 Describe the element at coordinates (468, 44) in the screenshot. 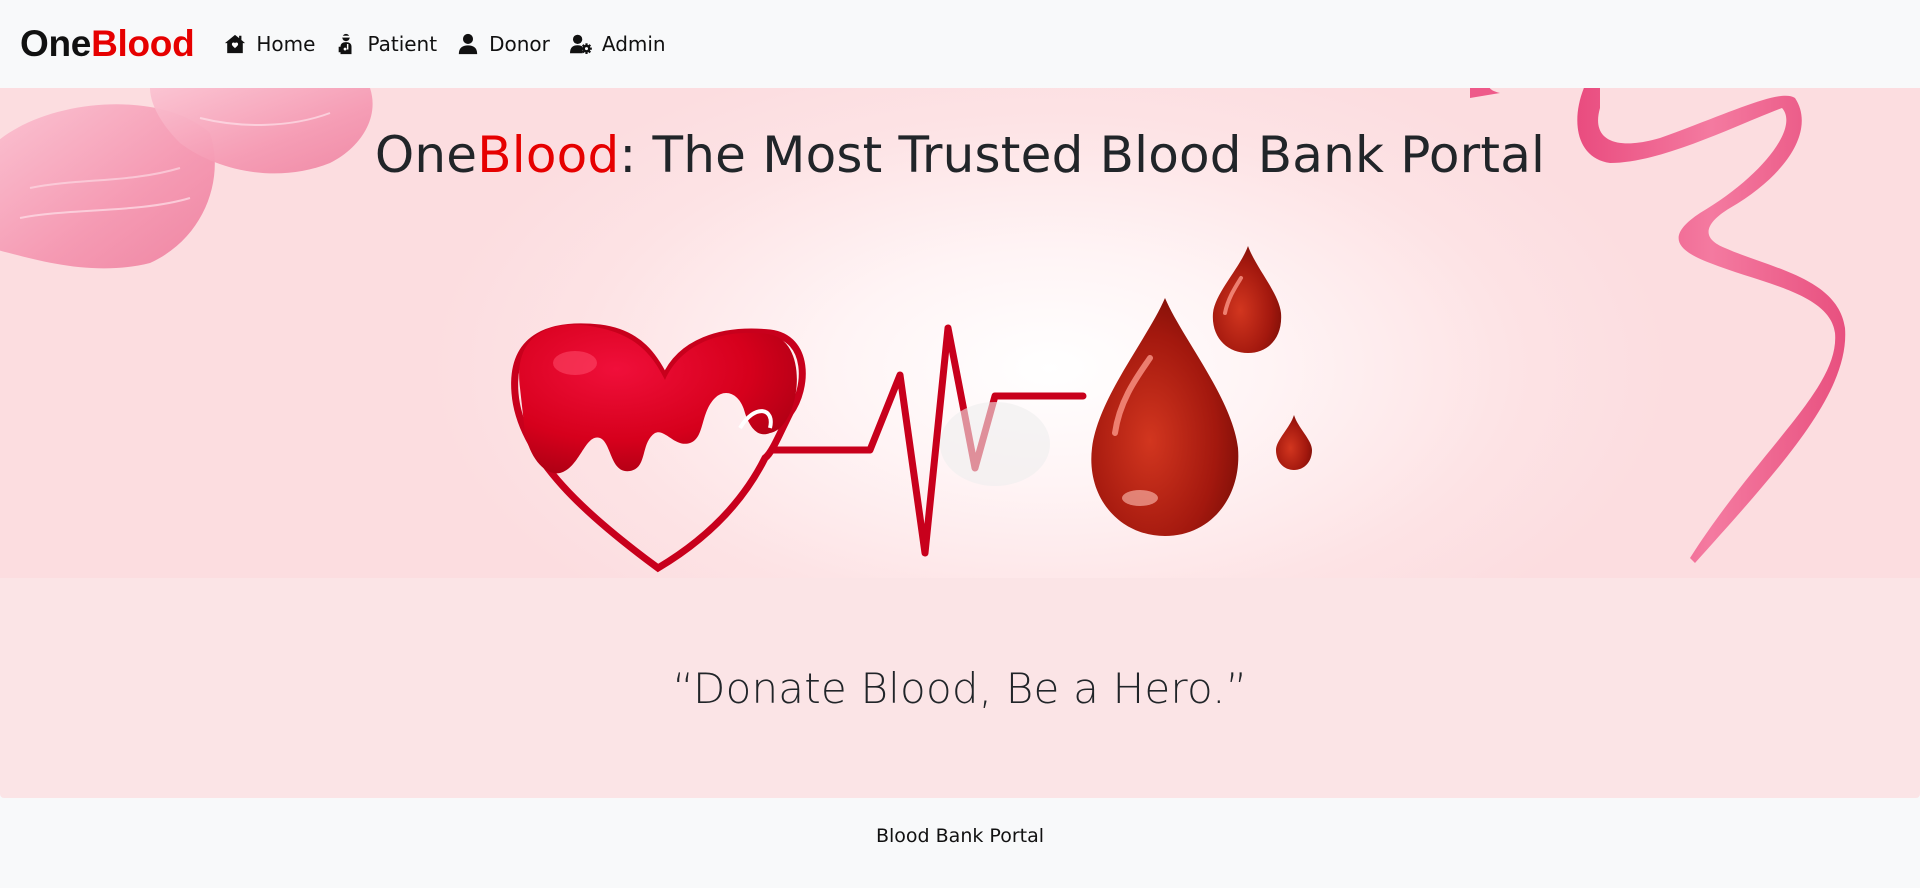

I see `user-icon` at that location.